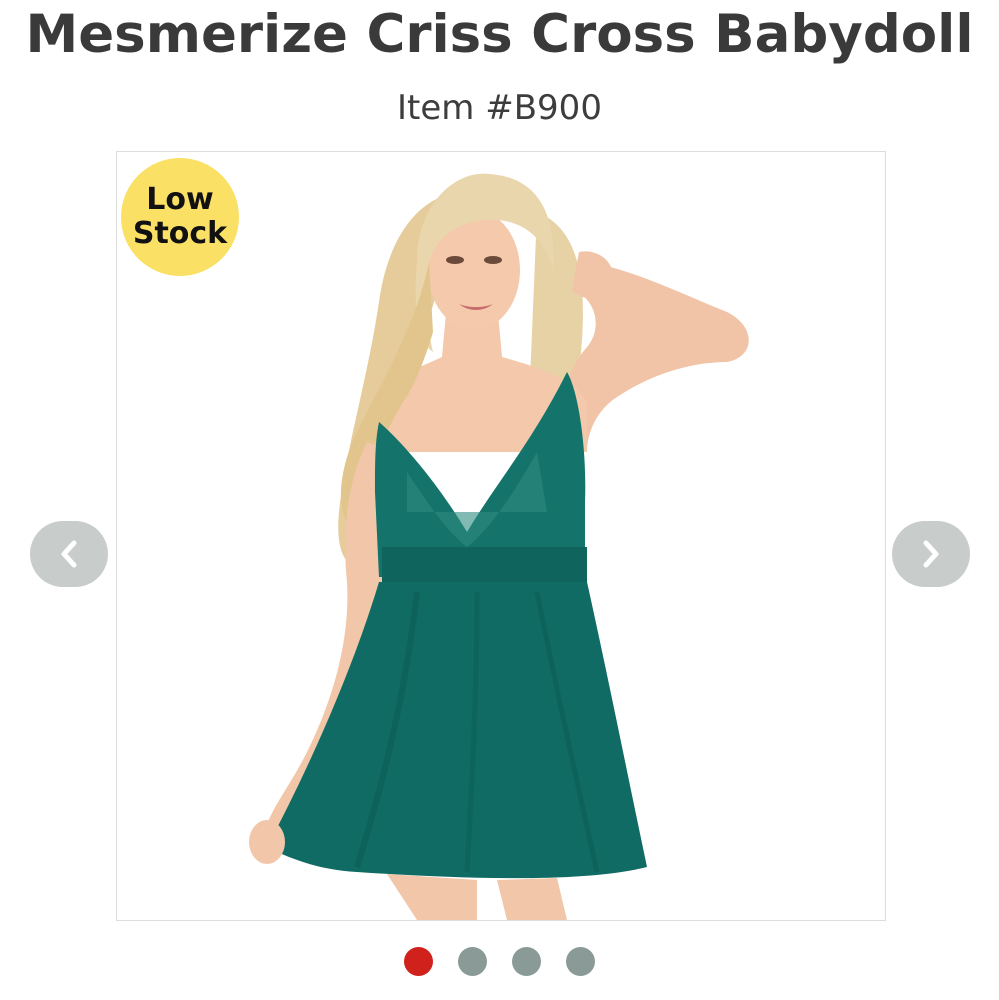  I want to click on previous-image-button, so click(69, 554).